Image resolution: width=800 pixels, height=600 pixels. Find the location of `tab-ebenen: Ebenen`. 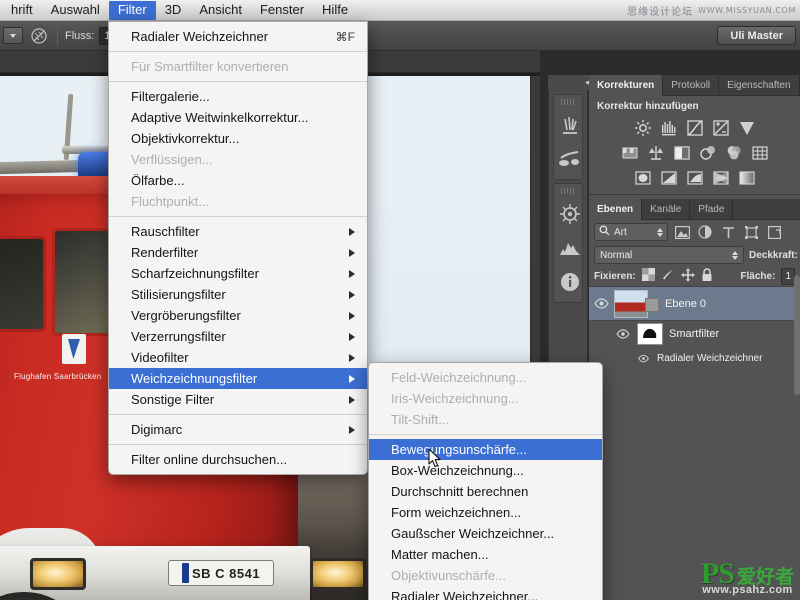

tab-ebenen: Ebenen is located at coordinates (616, 209).